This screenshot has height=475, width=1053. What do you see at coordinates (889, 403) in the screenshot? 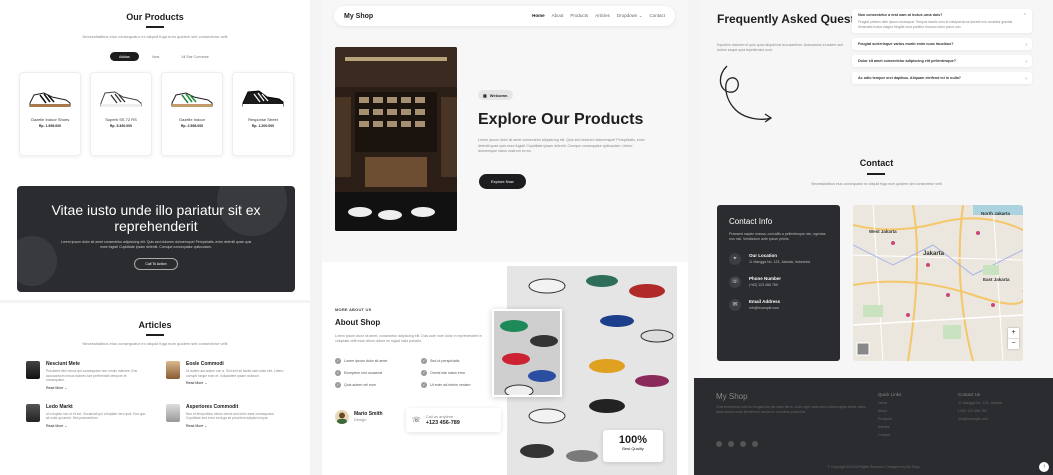
I see `footer-link: Home` at bounding box center [889, 403].